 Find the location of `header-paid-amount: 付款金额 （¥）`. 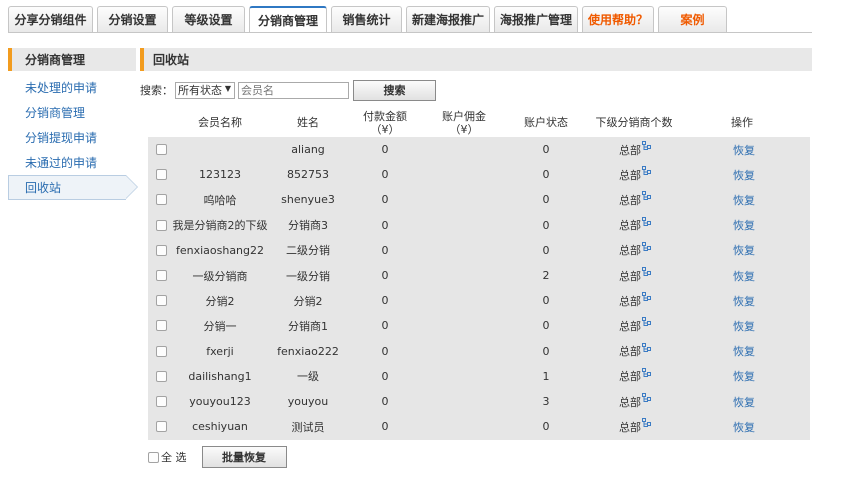

header-paid-amount: 付款金额 （¥） is located at coordinates (385, 123).